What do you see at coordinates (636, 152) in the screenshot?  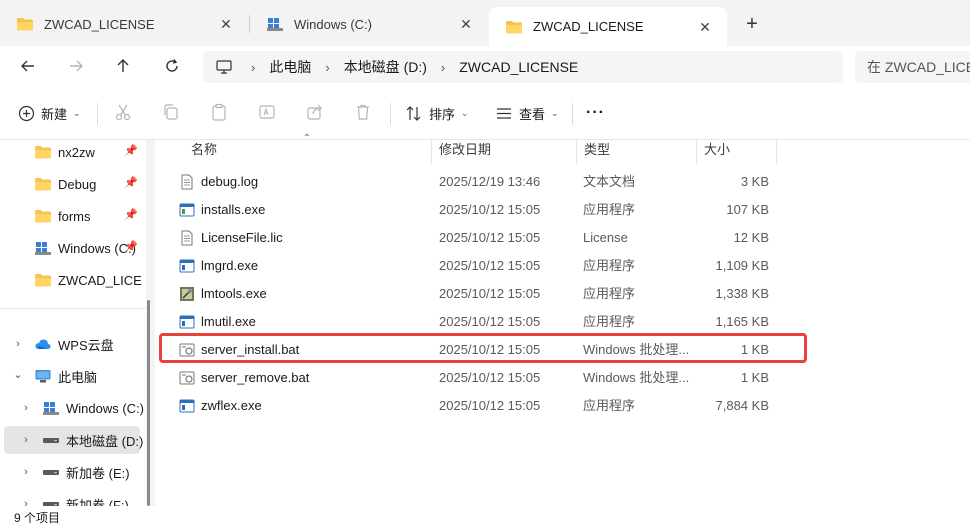 I see `column-header-type: 类型` at bounding box center [636, 152].